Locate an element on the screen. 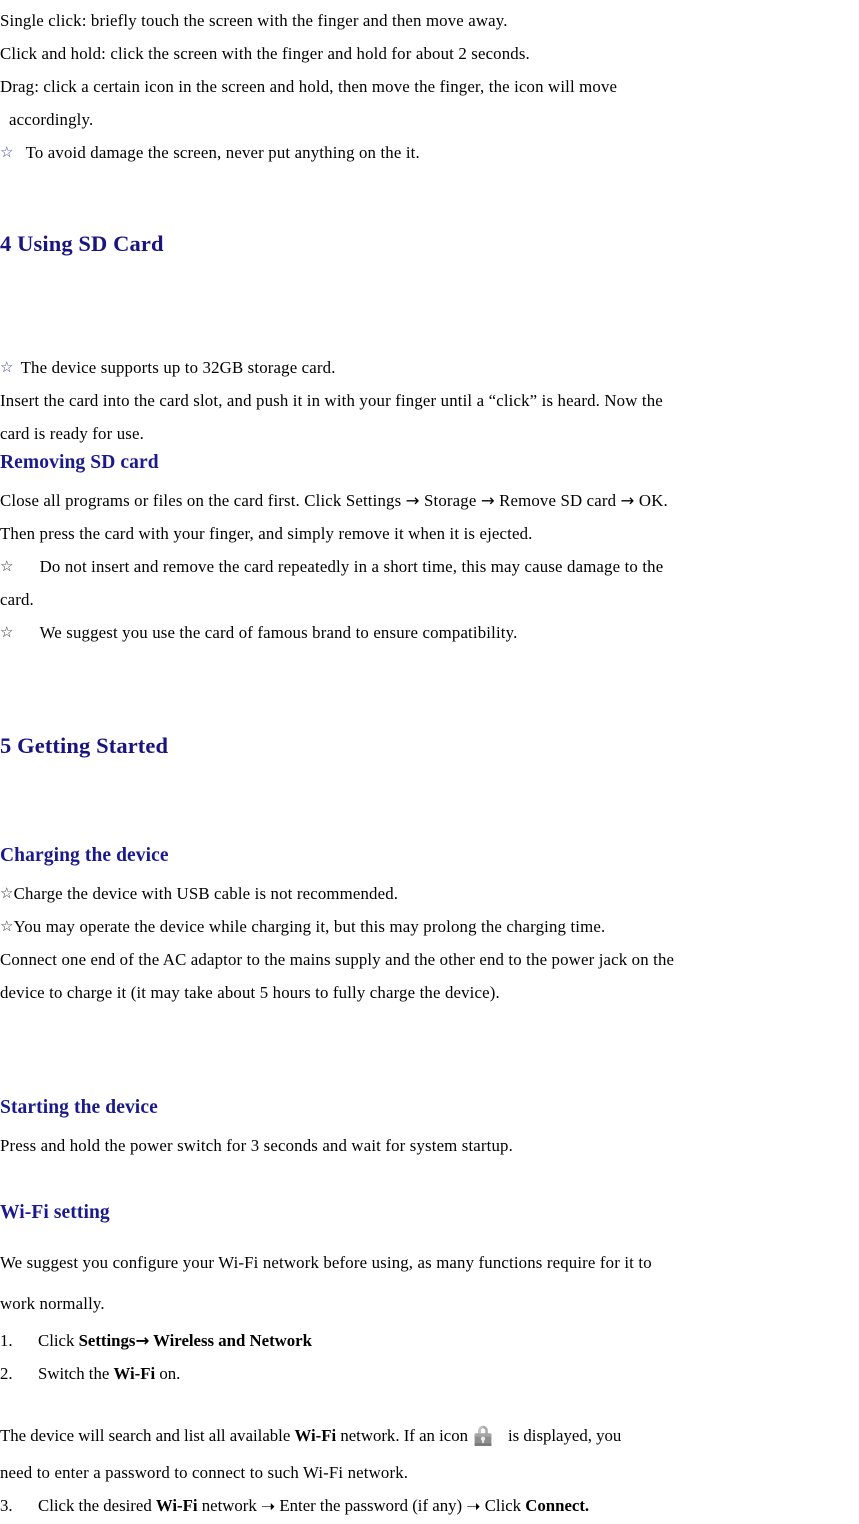  wifi-step-3-bold-wifi: Wi-Fi is located at coordinates (176, 1505).